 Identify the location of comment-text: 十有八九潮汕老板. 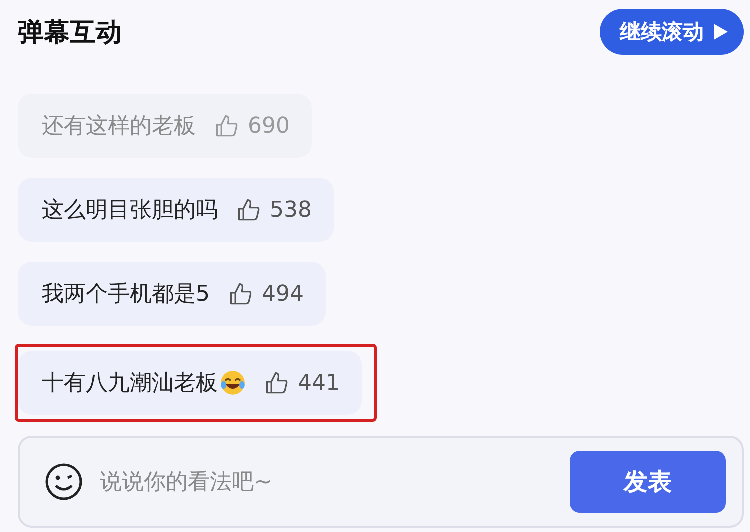
(130, 384).